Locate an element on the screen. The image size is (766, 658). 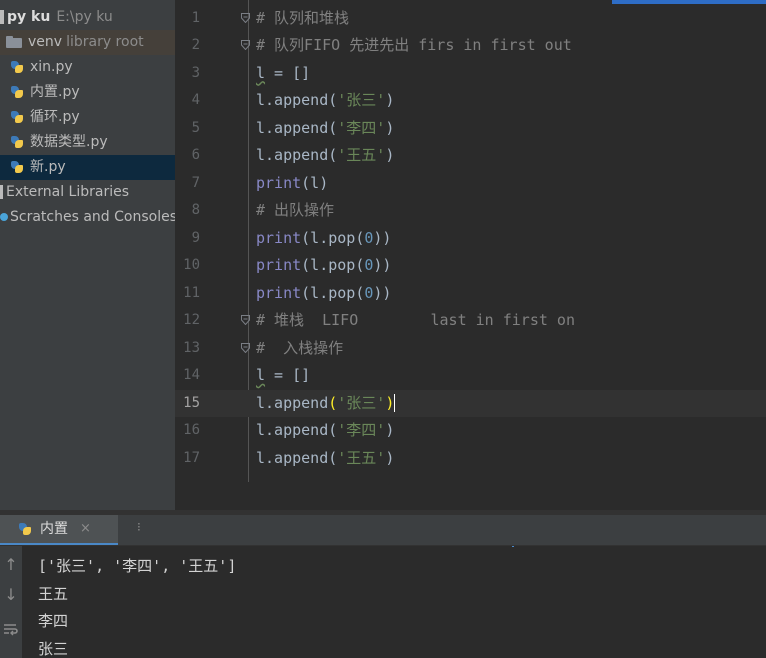
code-token: # 入栈操作 is located at coordinates (300, 347).